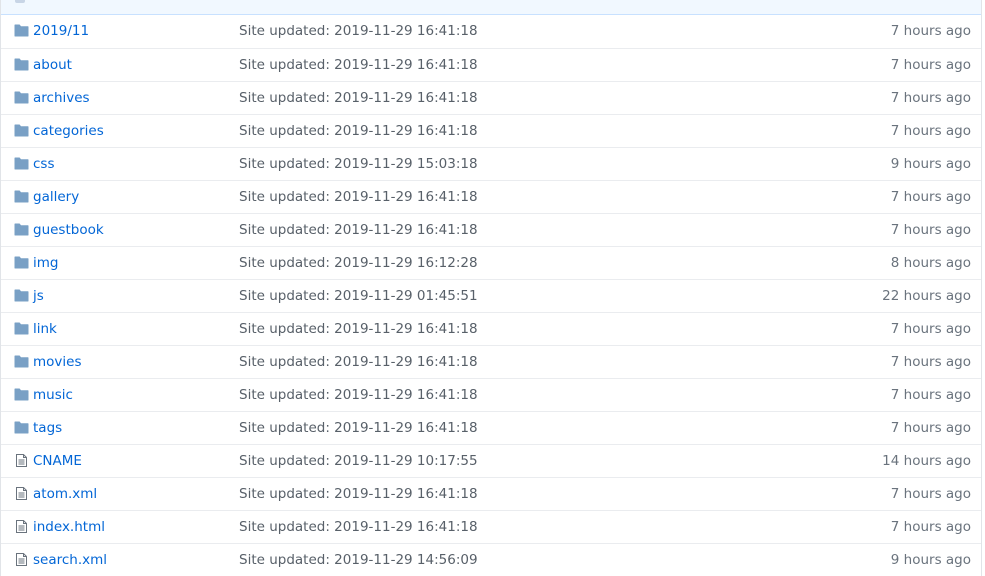  What do you see at coordinates (68, 131) in the screenshot?
I see `file-name-link: categories` at bounding box center [68, 131].